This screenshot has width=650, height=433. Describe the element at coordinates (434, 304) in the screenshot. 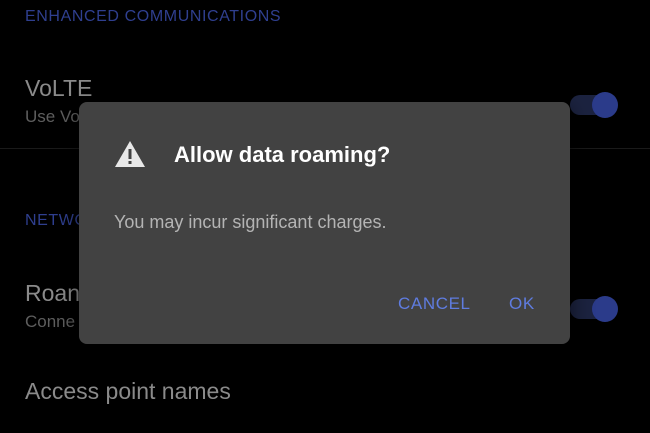

I see `cancel-button: CANCEL` at that location.